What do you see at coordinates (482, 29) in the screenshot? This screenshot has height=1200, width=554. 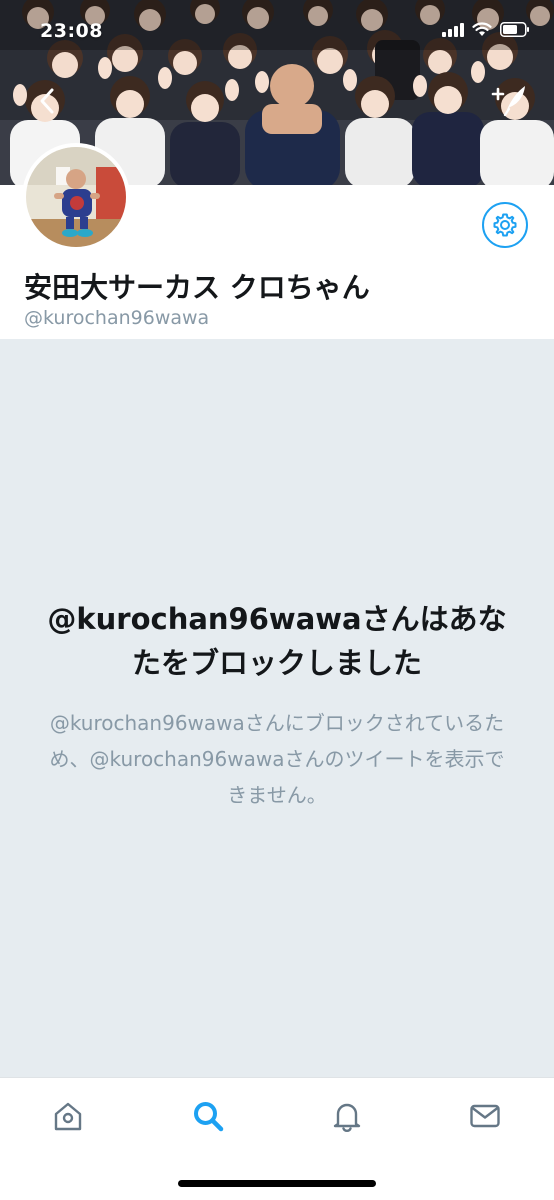 I see `wifi-icon` at bounding box center [482, 29].